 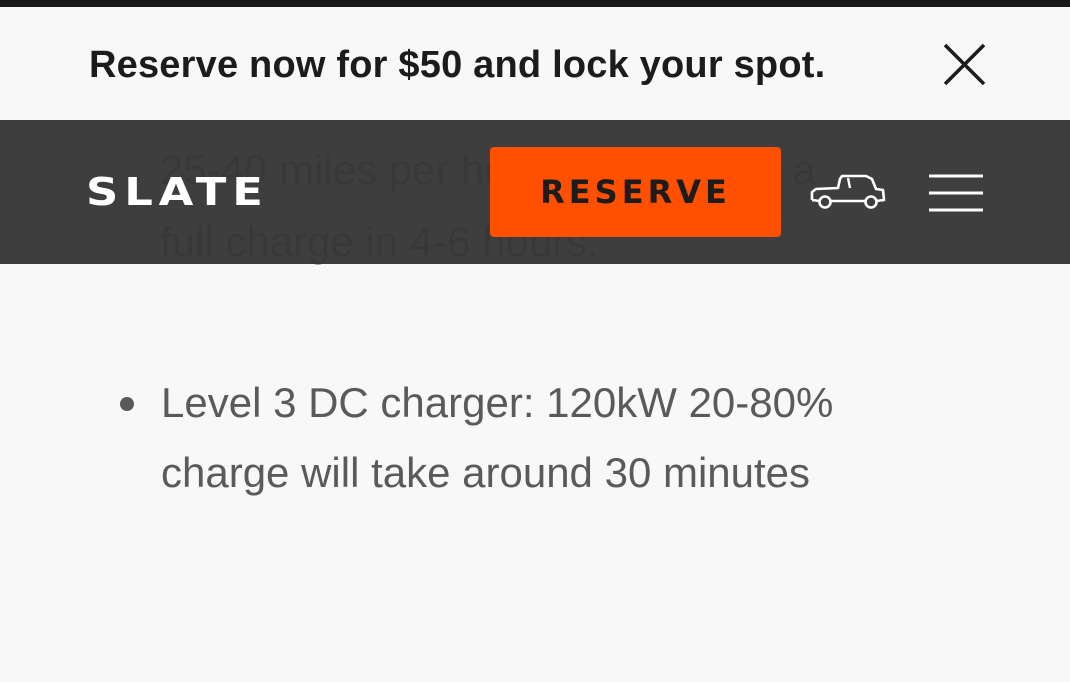 I want to click on bullet-dot-icon, so click(x=127, y=404).